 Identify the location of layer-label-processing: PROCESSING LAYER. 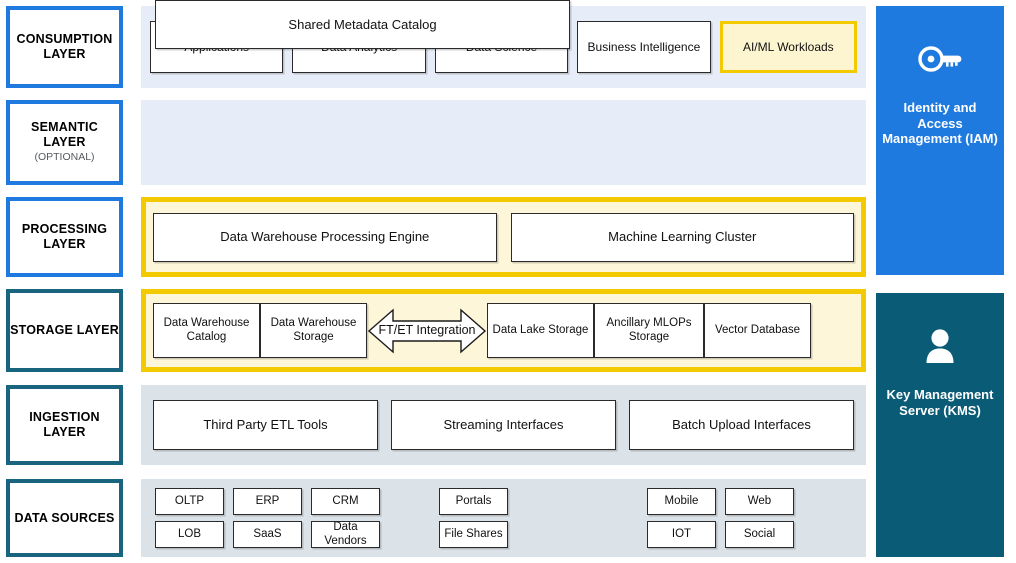
(64, 237).